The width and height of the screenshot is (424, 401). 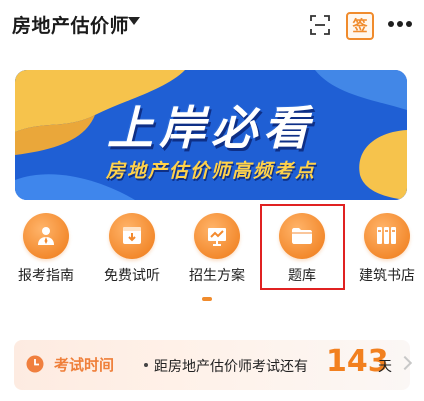 What do you see at coordinates (302, 276) in the screenshot?
I see `menu-label: 题库` at bounding box center [302, 276].